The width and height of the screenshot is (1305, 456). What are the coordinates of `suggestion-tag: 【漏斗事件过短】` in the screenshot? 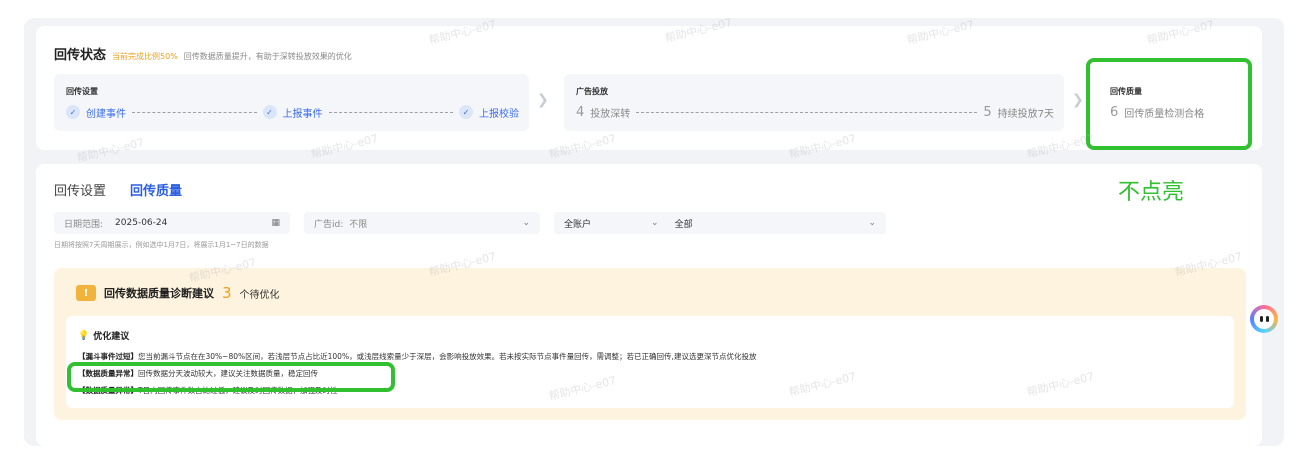 It's located at (108, 356).